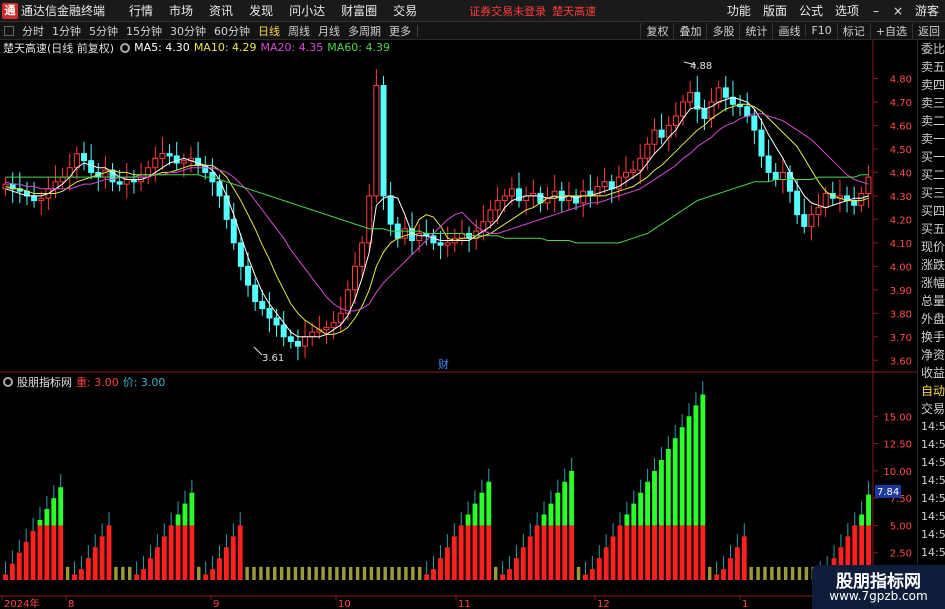 Image resolution: width=945 pixels, height=609 pixels. What do you see at coordinates (931, 85) in the screenshot?
I see `side-item: 卖四` at bounding box center [931, 85].